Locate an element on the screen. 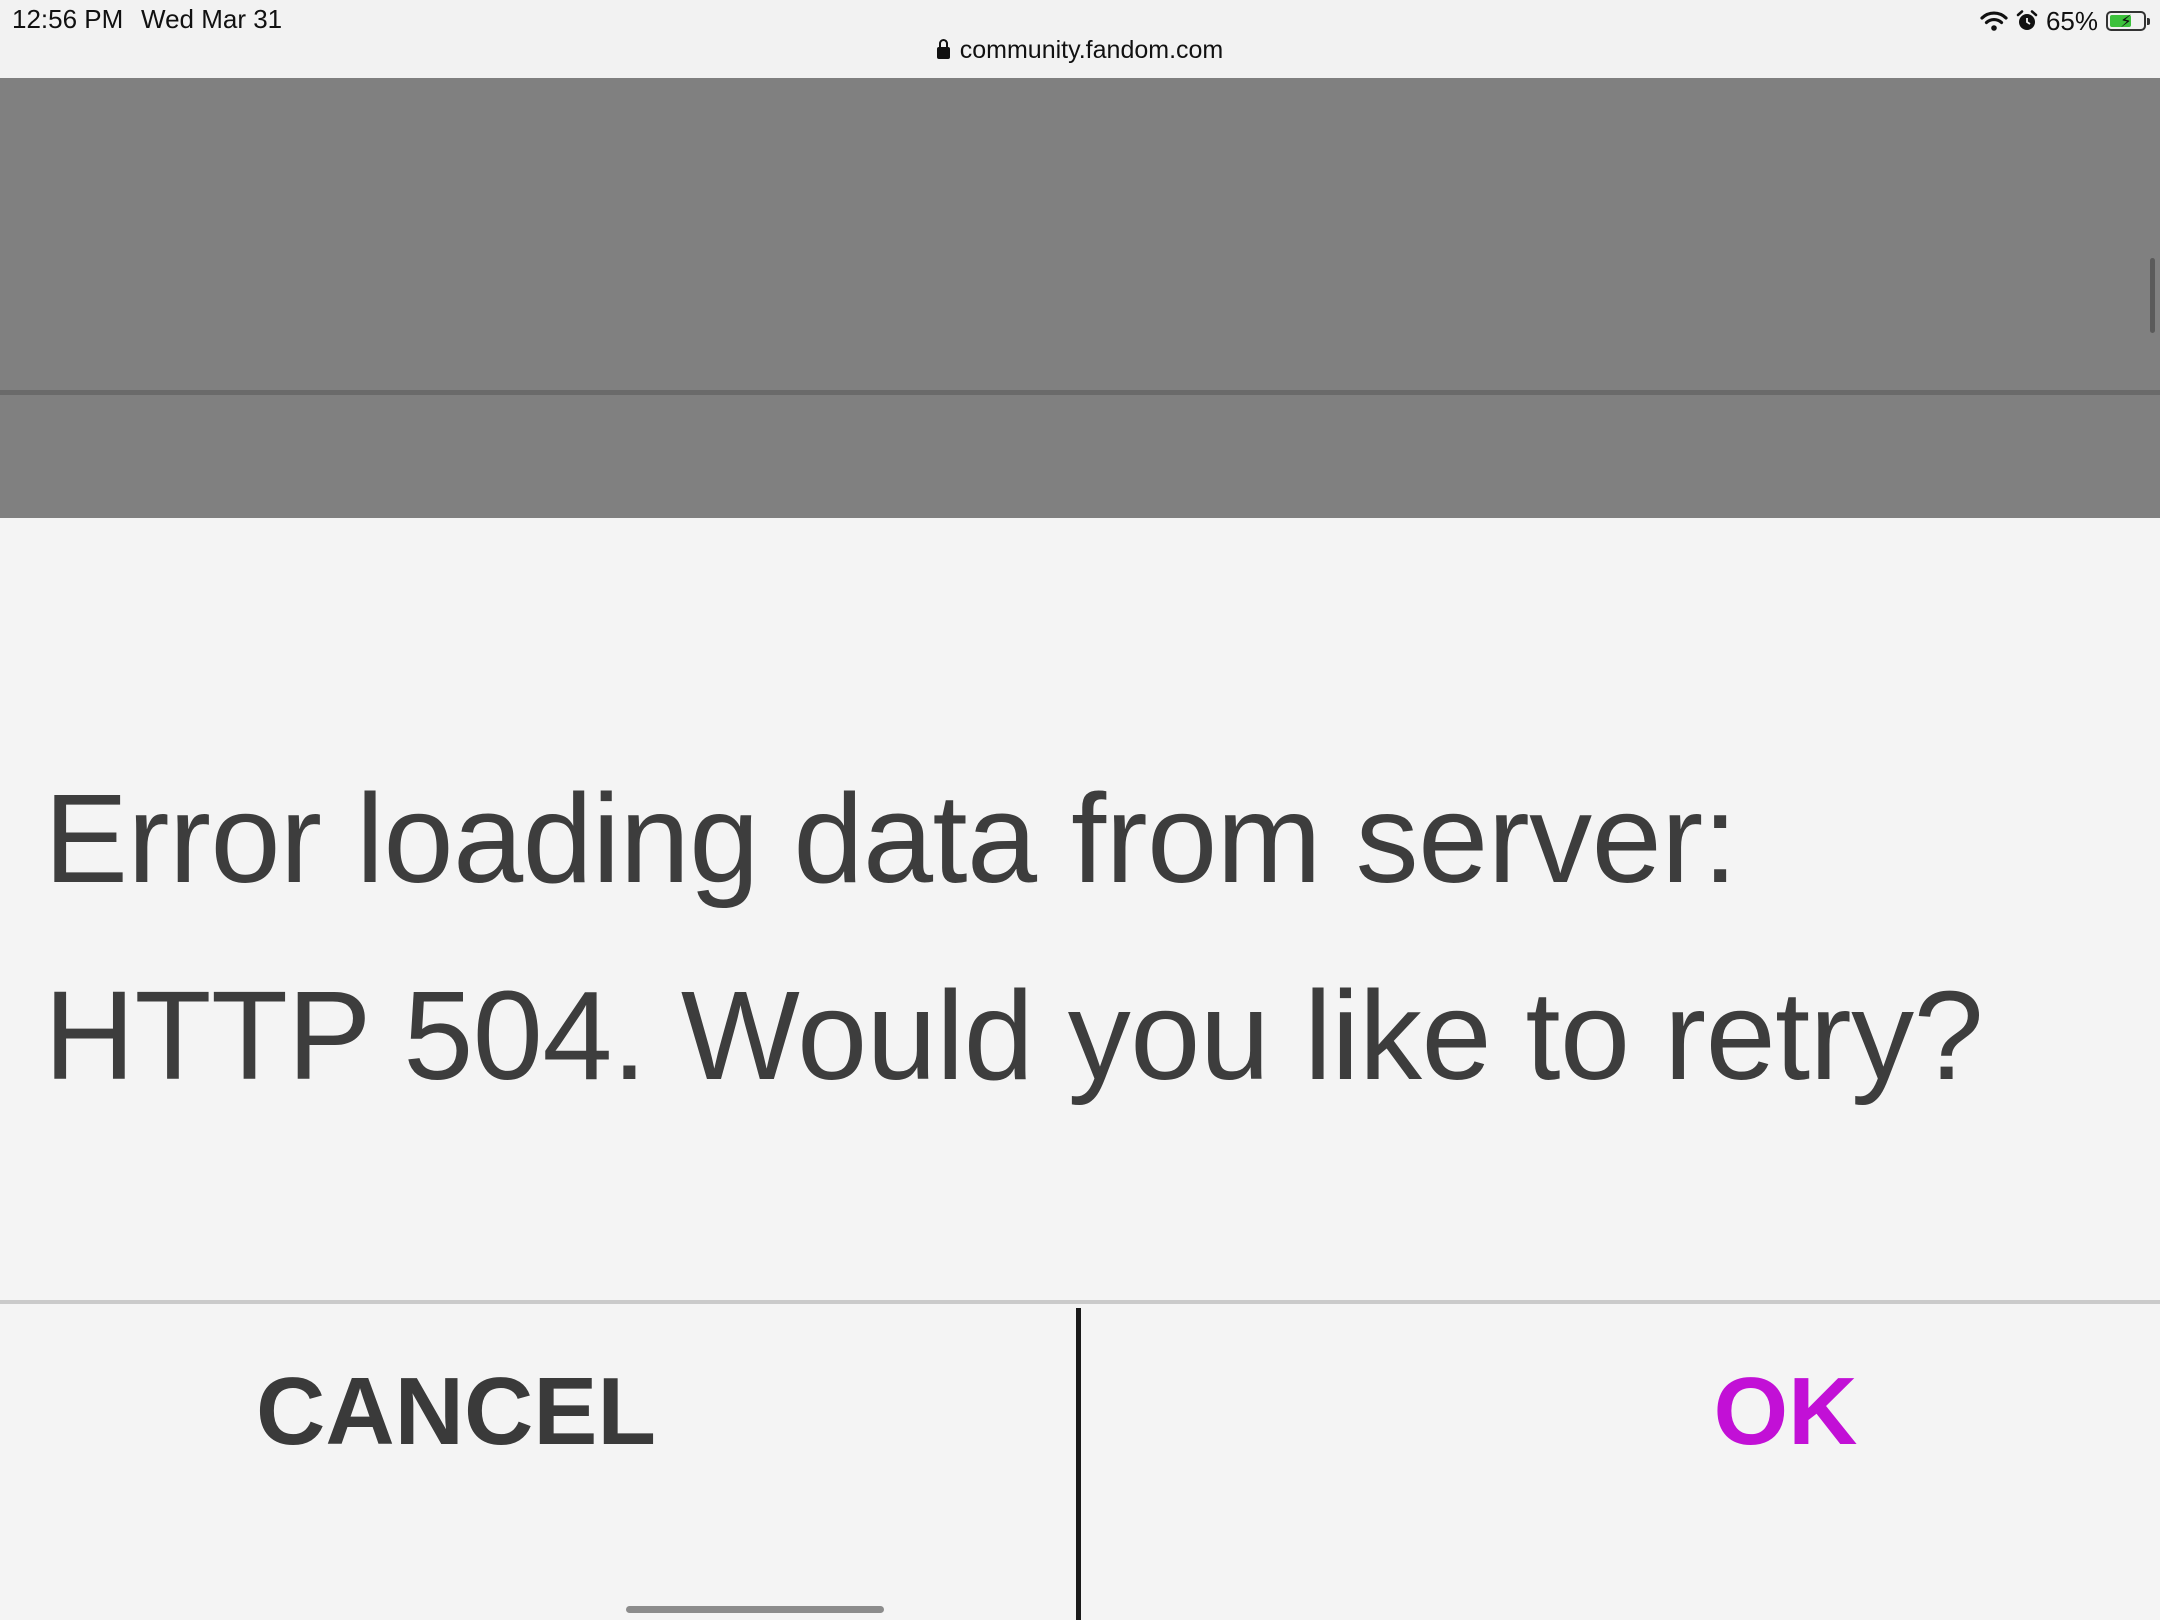  status-bar: 12:56 PM Wed Mar 31 community.fandom.com is located at coordinates (1080, 39).